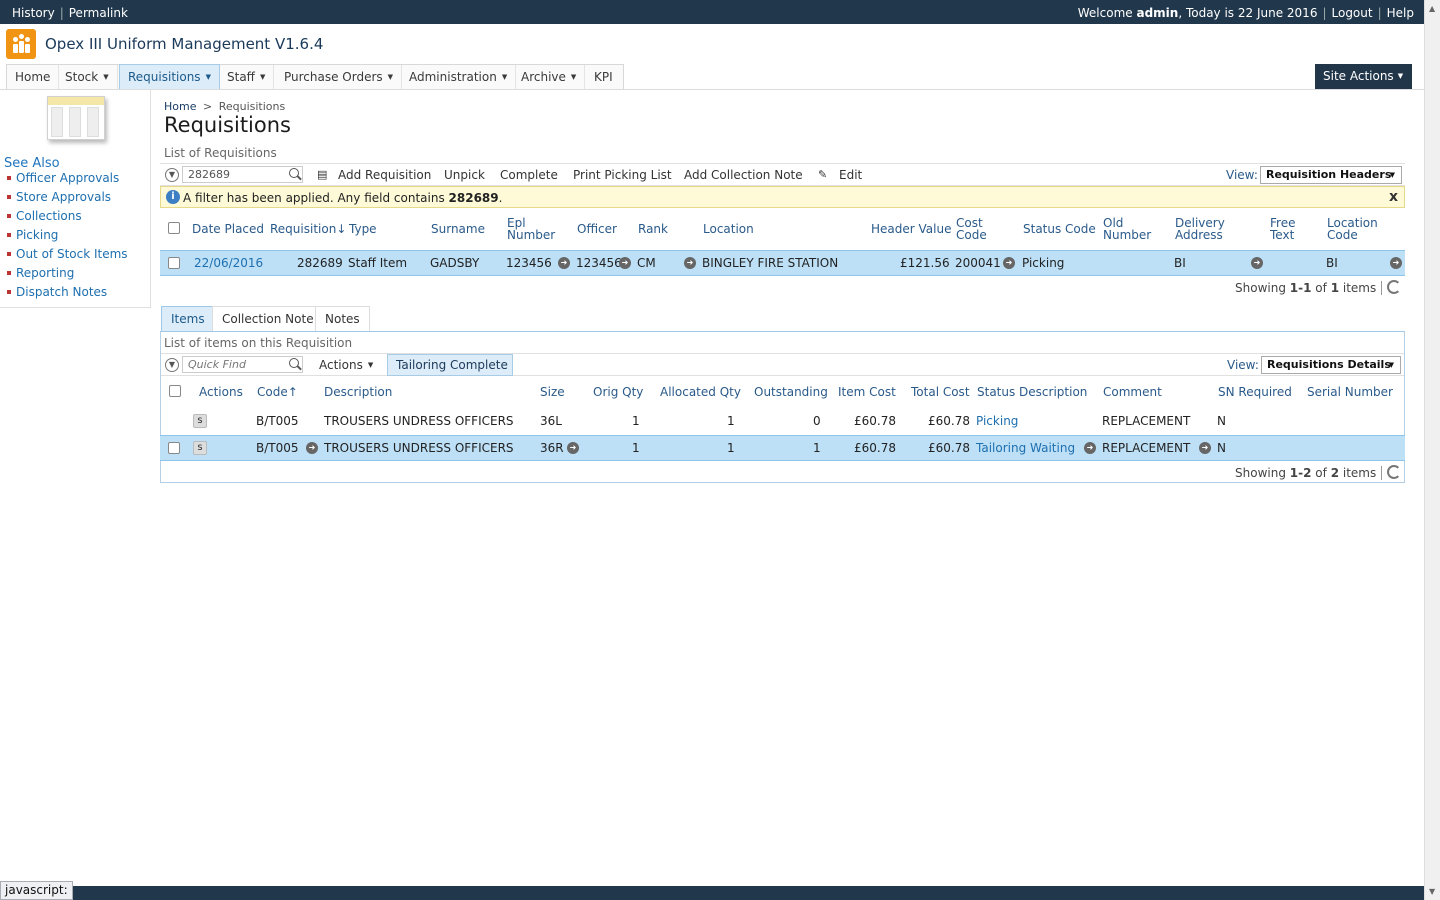 The width and height of the screenshot is (1440, 900). Describe the element at coordinates (322, 174) in the screenshot. I see `add-requisition-icon: ▤` at that location.